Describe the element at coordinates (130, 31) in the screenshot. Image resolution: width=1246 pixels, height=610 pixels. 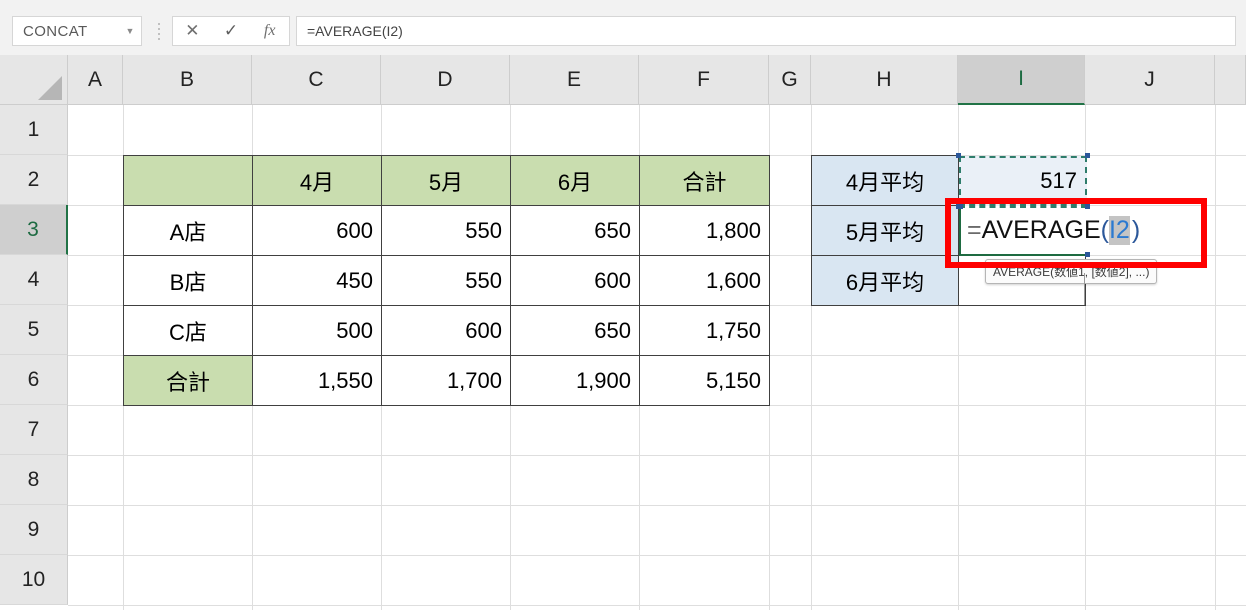
I see `chevron-down-icon: ▼` at that location.